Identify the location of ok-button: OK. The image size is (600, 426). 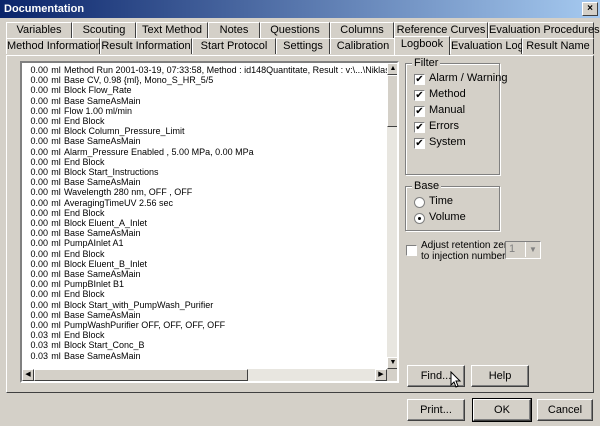
(502, 410).